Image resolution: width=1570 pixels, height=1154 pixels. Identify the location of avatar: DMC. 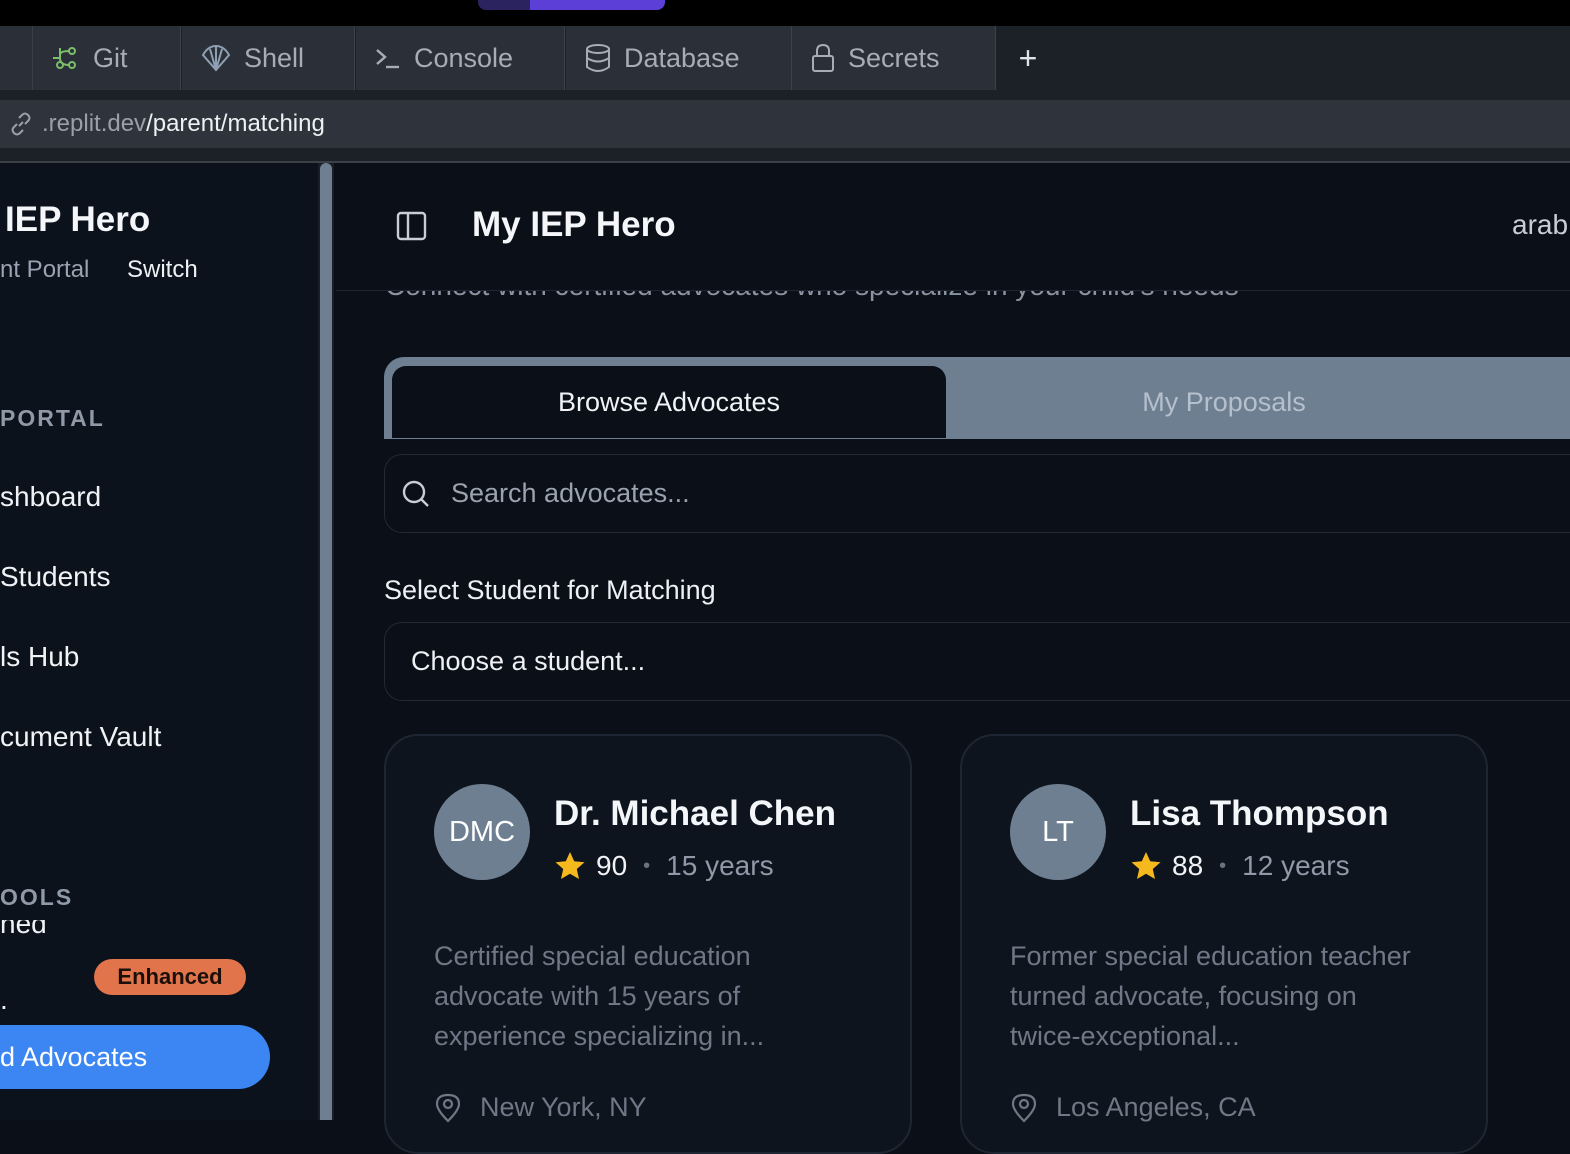
(482, 832).